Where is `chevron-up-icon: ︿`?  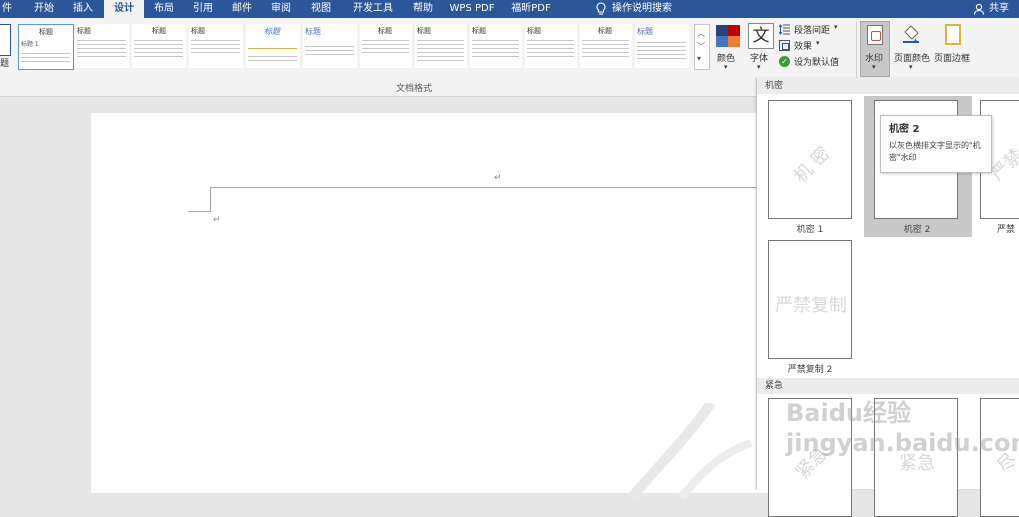
chevron-up-icon: ︿ is located at coordinates (701, 33).